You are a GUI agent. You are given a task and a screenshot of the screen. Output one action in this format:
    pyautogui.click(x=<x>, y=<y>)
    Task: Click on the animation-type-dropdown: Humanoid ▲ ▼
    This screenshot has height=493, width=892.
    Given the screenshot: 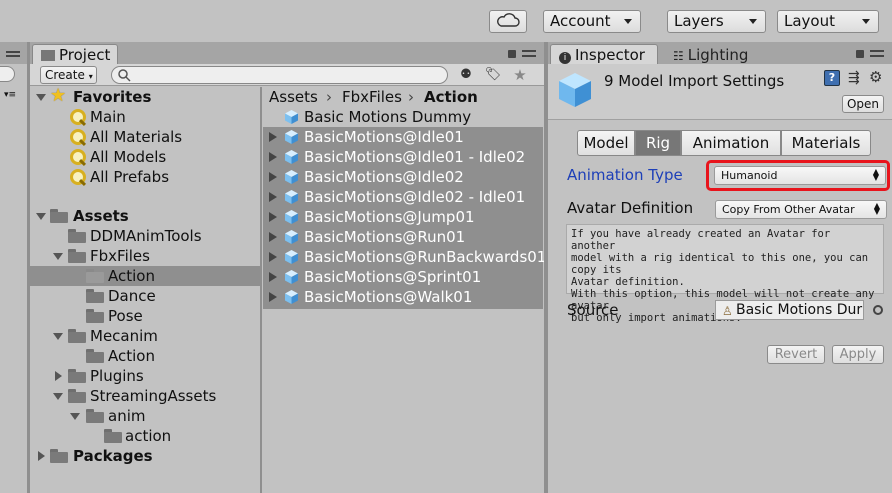 What is the action you would take?
    pyautogui.click(x=800, y=175)
    